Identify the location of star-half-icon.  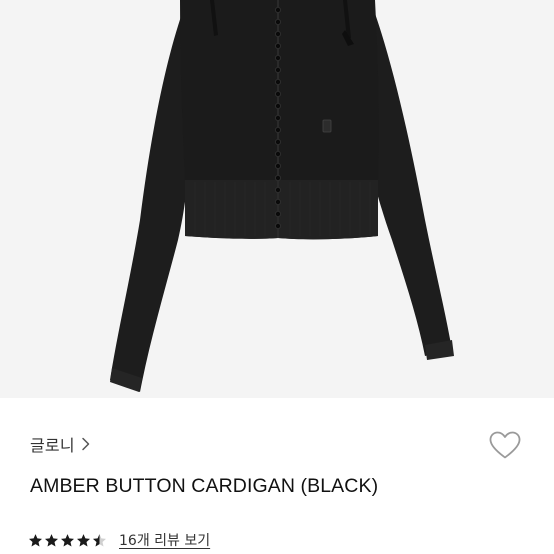
(99, 539).